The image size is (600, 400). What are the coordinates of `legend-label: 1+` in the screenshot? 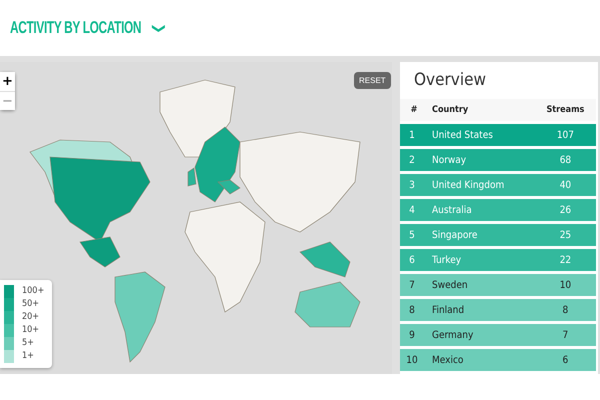 It's located at (28, 356).